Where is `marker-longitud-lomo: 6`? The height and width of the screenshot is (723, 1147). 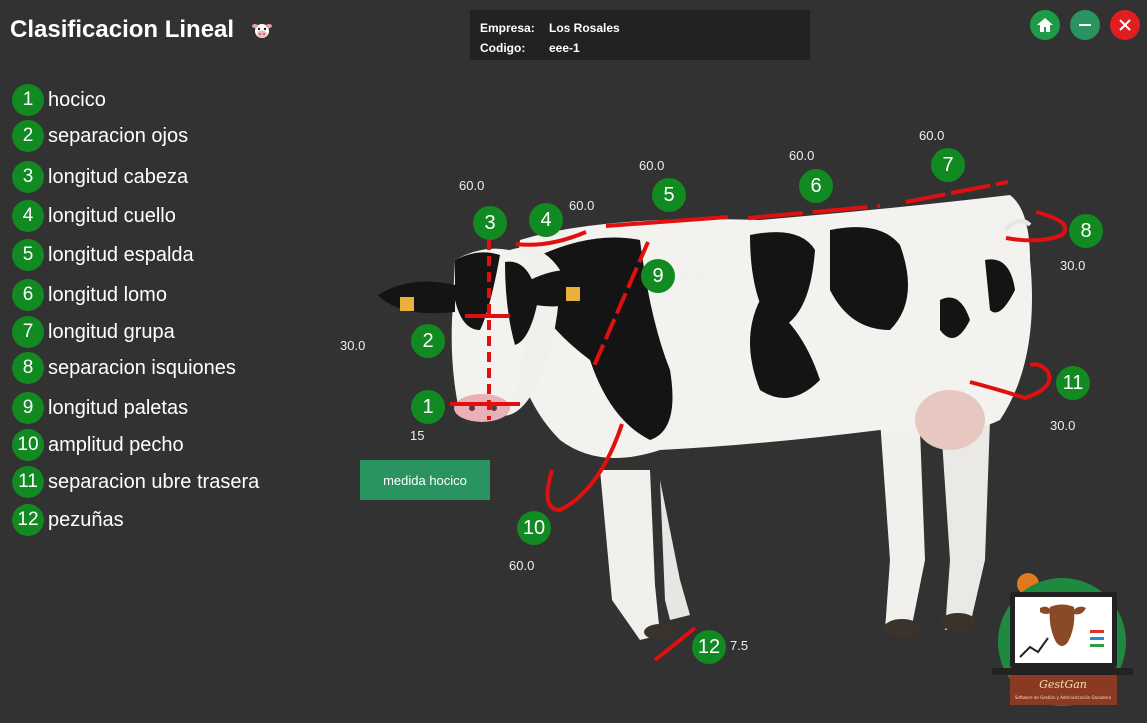
marker-longitud-lomo: 6 is located at coordinates (816, 186).